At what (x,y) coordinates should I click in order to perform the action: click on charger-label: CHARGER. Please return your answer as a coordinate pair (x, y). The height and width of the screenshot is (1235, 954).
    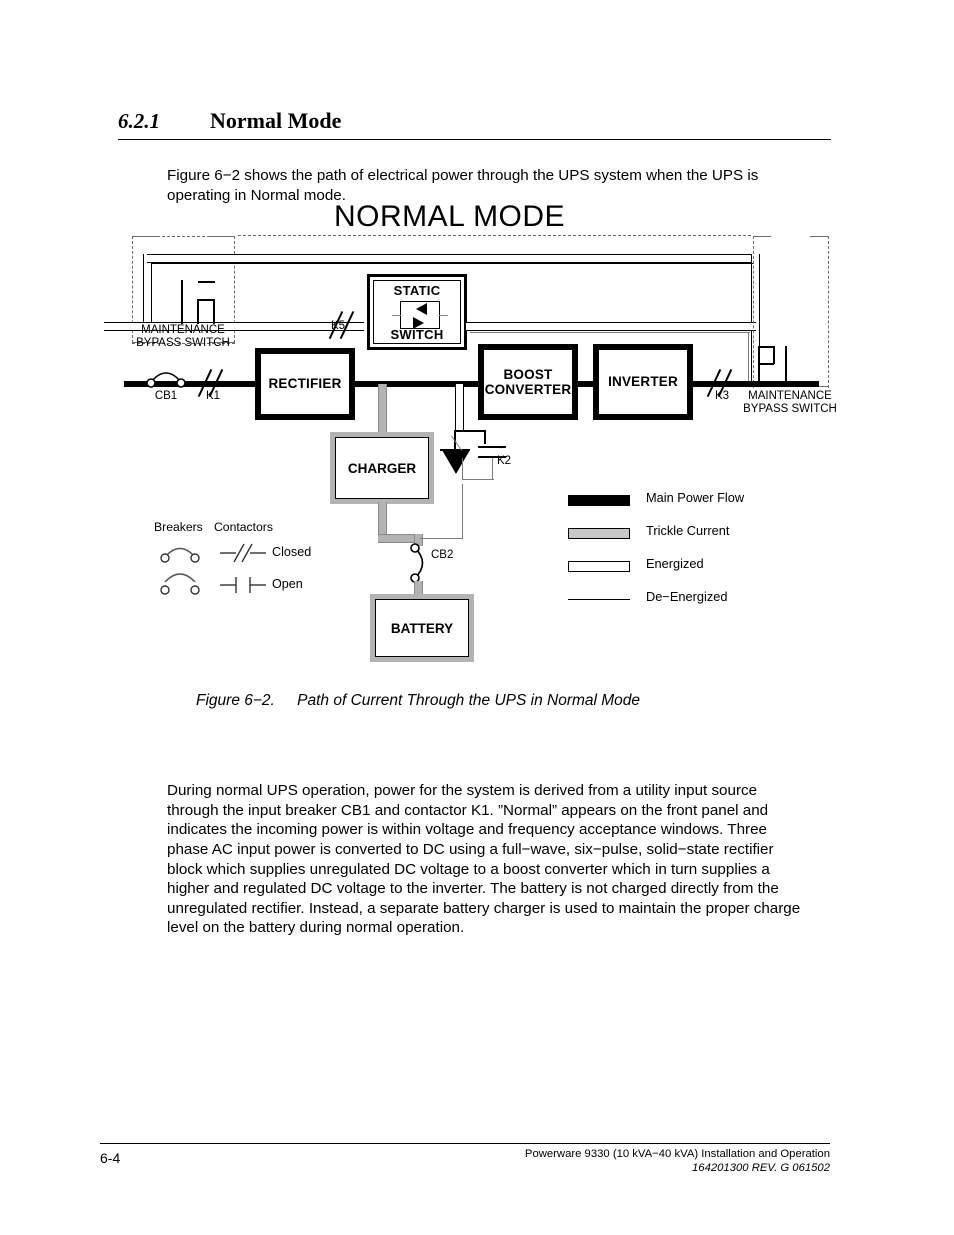
    Looking at the image, I should click on (382, 468).